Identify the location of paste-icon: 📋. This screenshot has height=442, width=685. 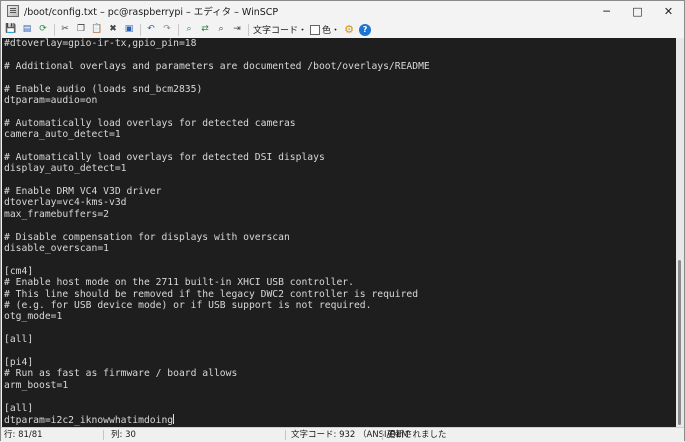
(97, 30).